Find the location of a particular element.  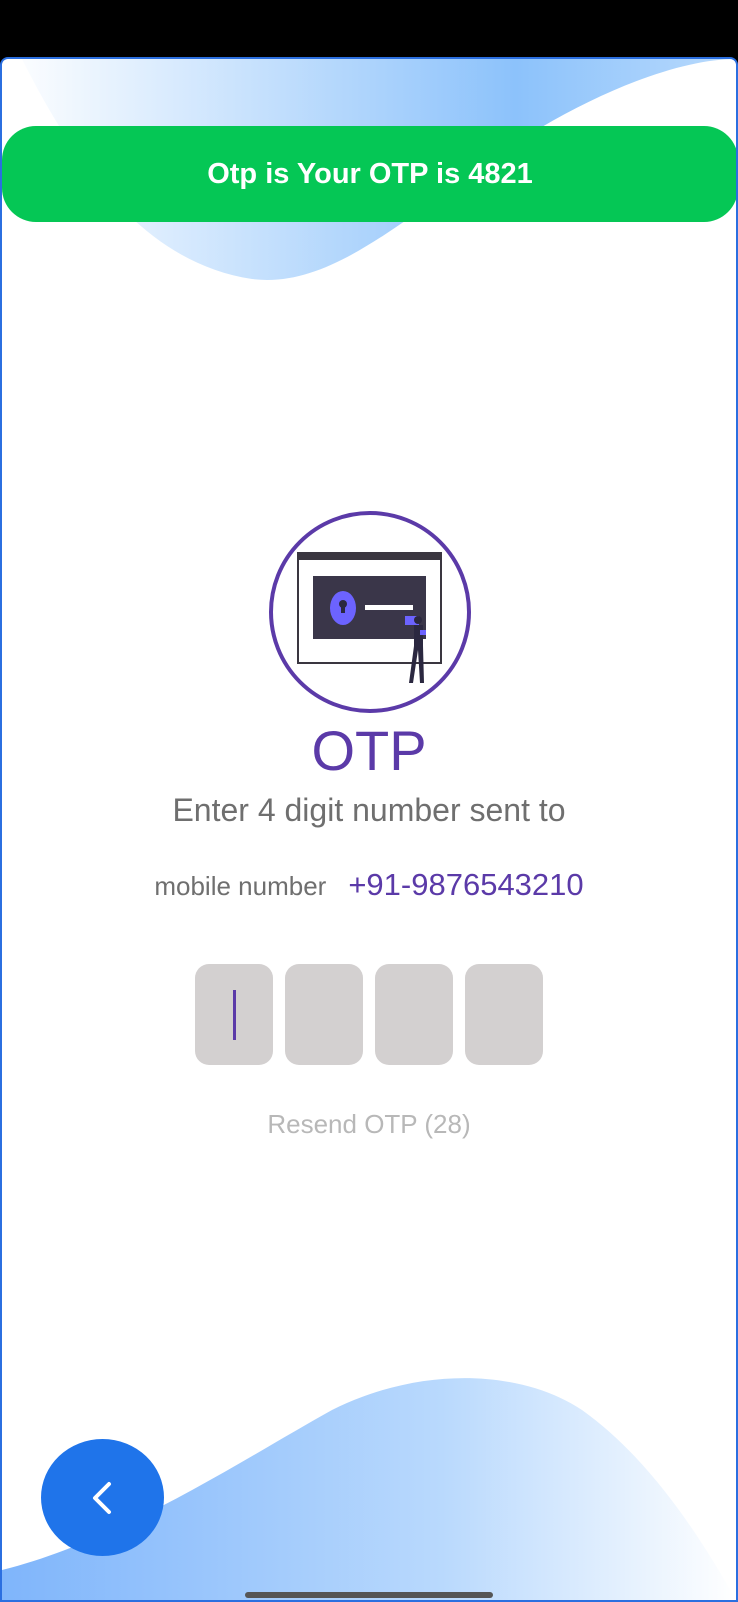

mobile-number-row: mobile number +91-9876543210 is located at coordinates (369, 885).